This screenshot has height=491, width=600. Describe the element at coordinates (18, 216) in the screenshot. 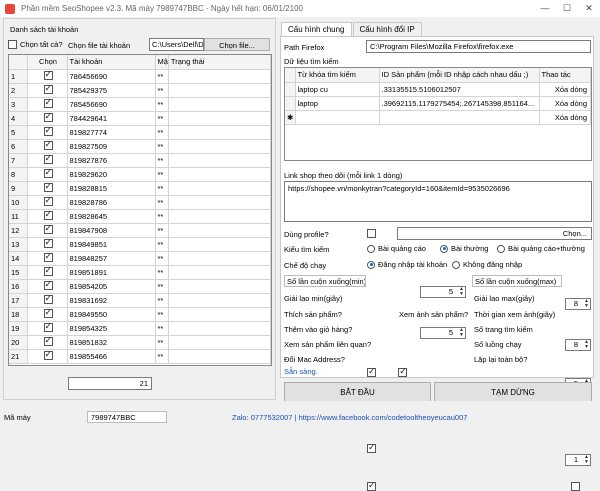

I see `row-header: 11` at that location.